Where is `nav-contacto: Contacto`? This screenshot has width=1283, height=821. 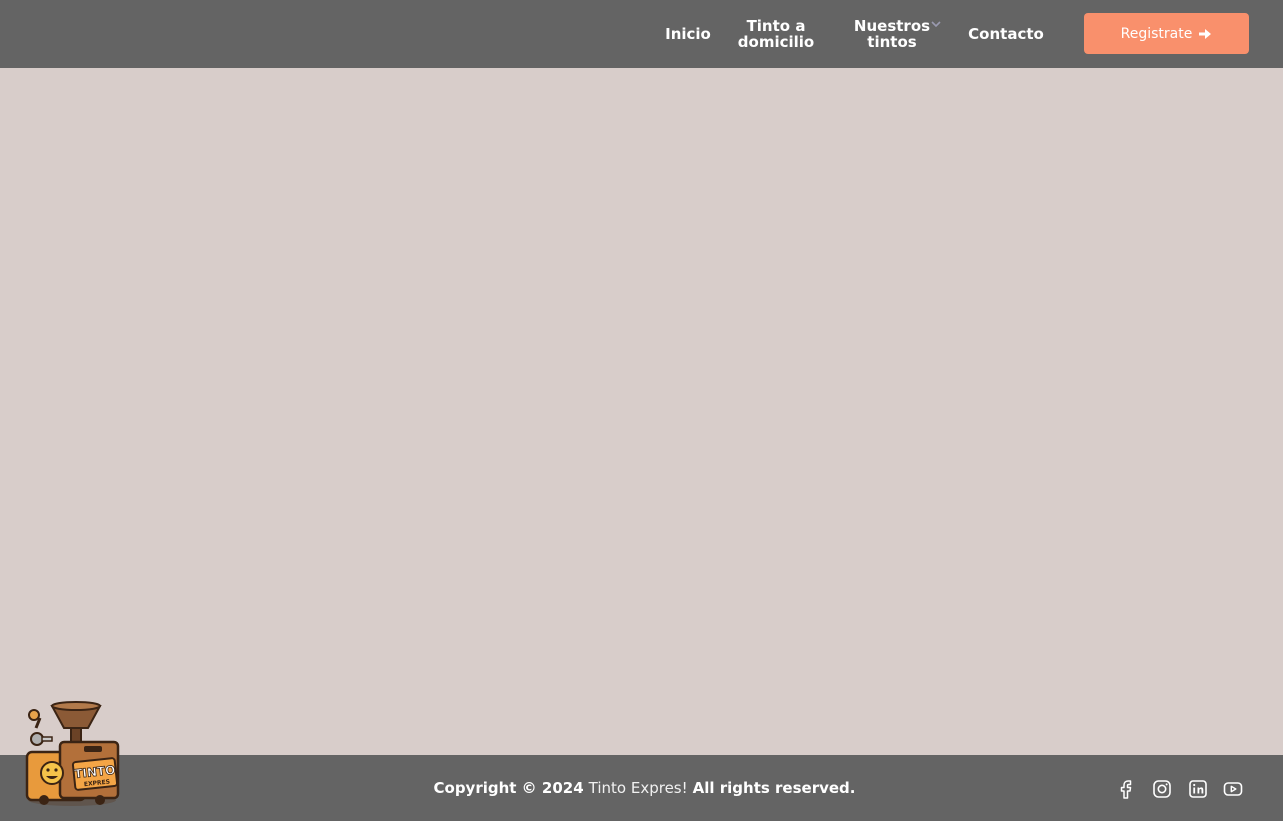 nav-contacto: Contacto is located at coordinates (1006, 34).